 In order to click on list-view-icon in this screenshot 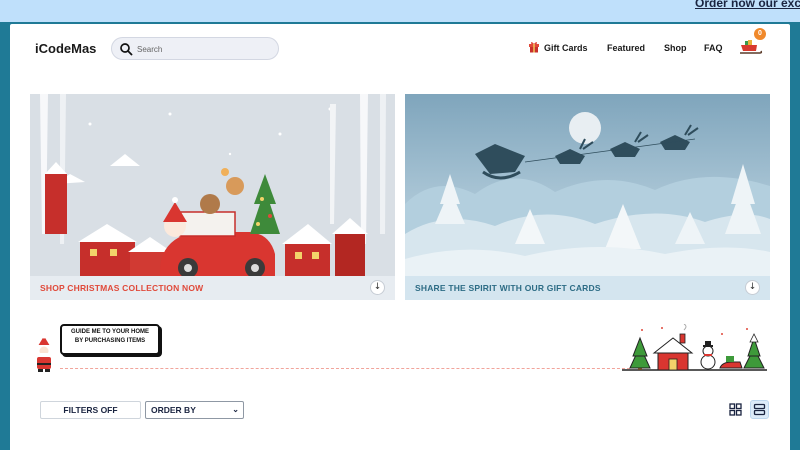, I will do `click(759, 409)`.